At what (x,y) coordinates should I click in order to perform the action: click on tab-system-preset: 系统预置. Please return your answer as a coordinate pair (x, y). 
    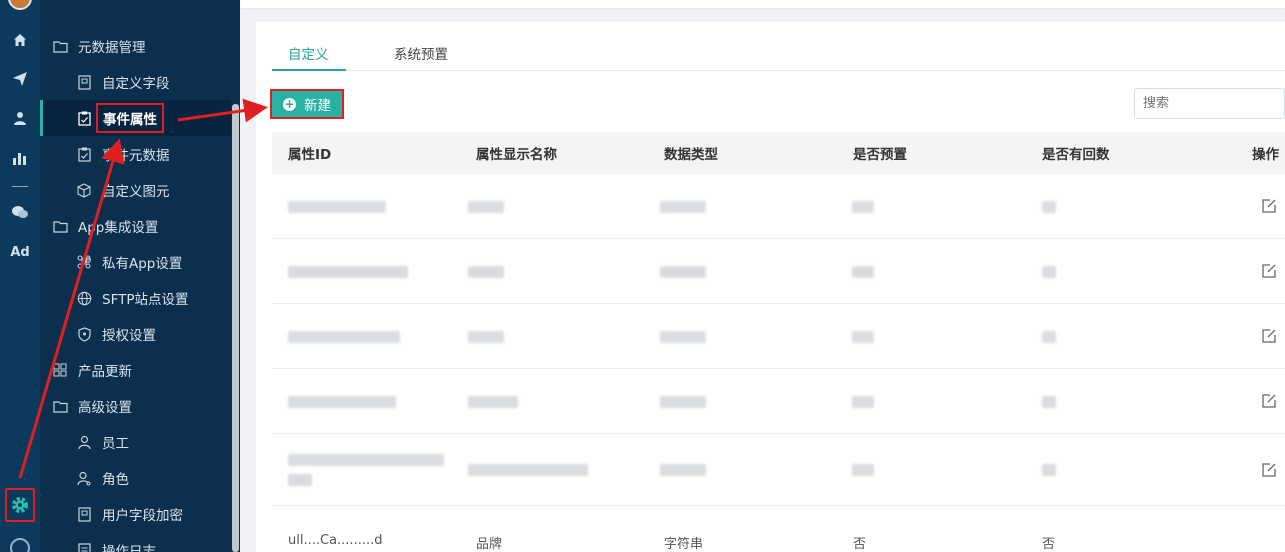
    Looking at the image, I should click on (421, 52).